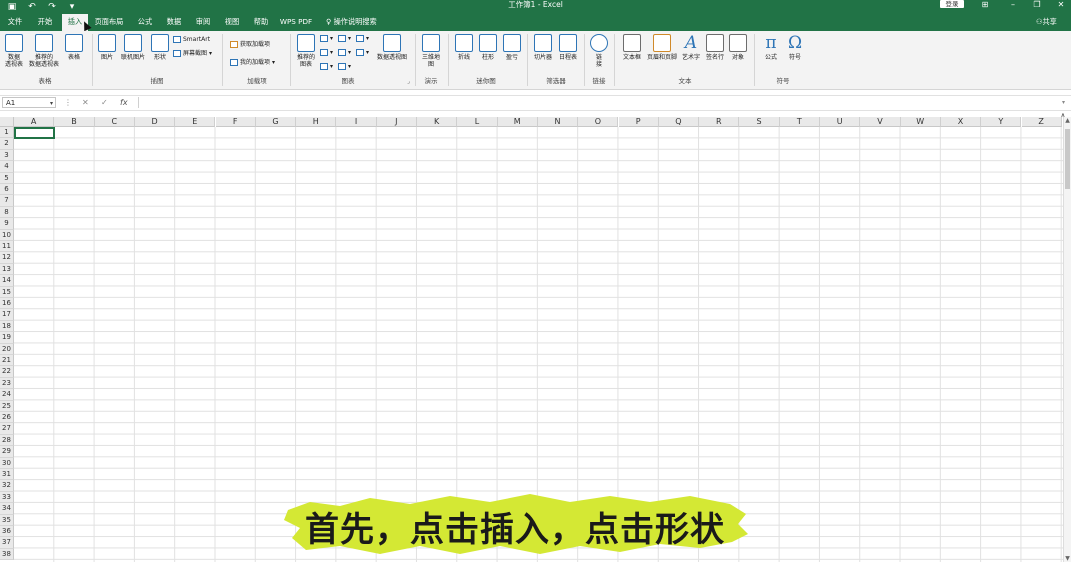 The width and height of the screenshot is (1071, 562). Describe the element at coordinates (1063, 102) in the screenshot. I see `expand-formula-bar-icon: ▾` at that location.